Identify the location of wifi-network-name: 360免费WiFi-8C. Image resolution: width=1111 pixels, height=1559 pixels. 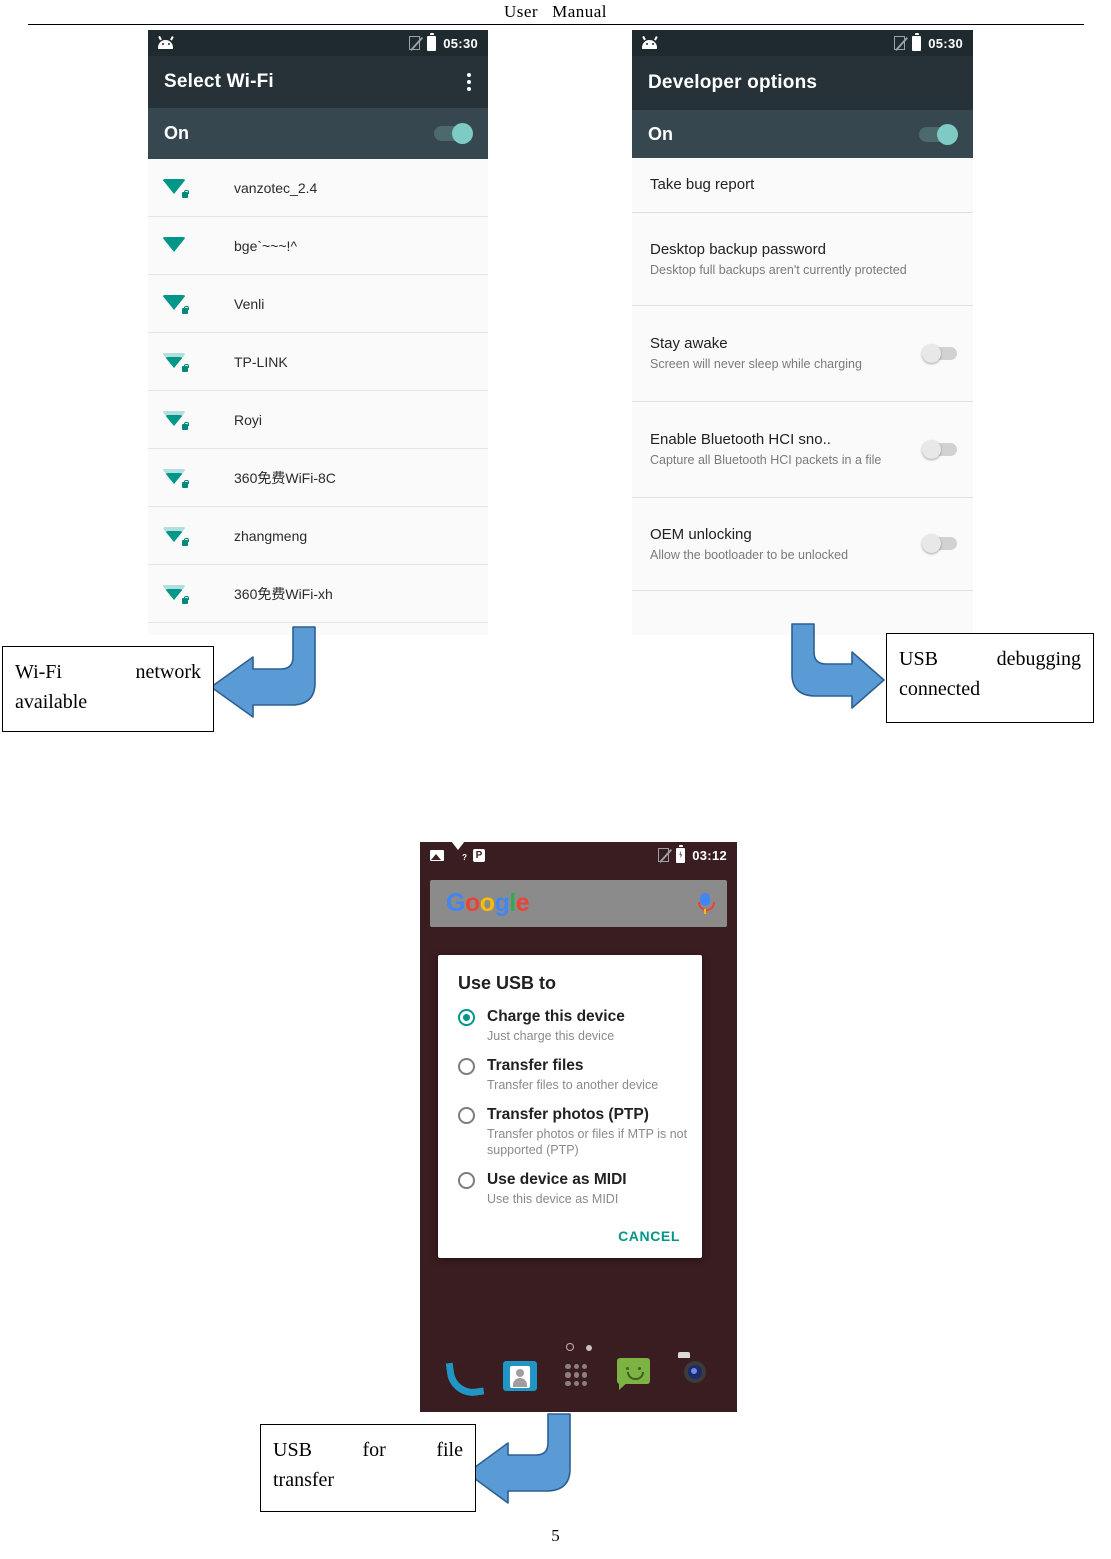
(285, 477).